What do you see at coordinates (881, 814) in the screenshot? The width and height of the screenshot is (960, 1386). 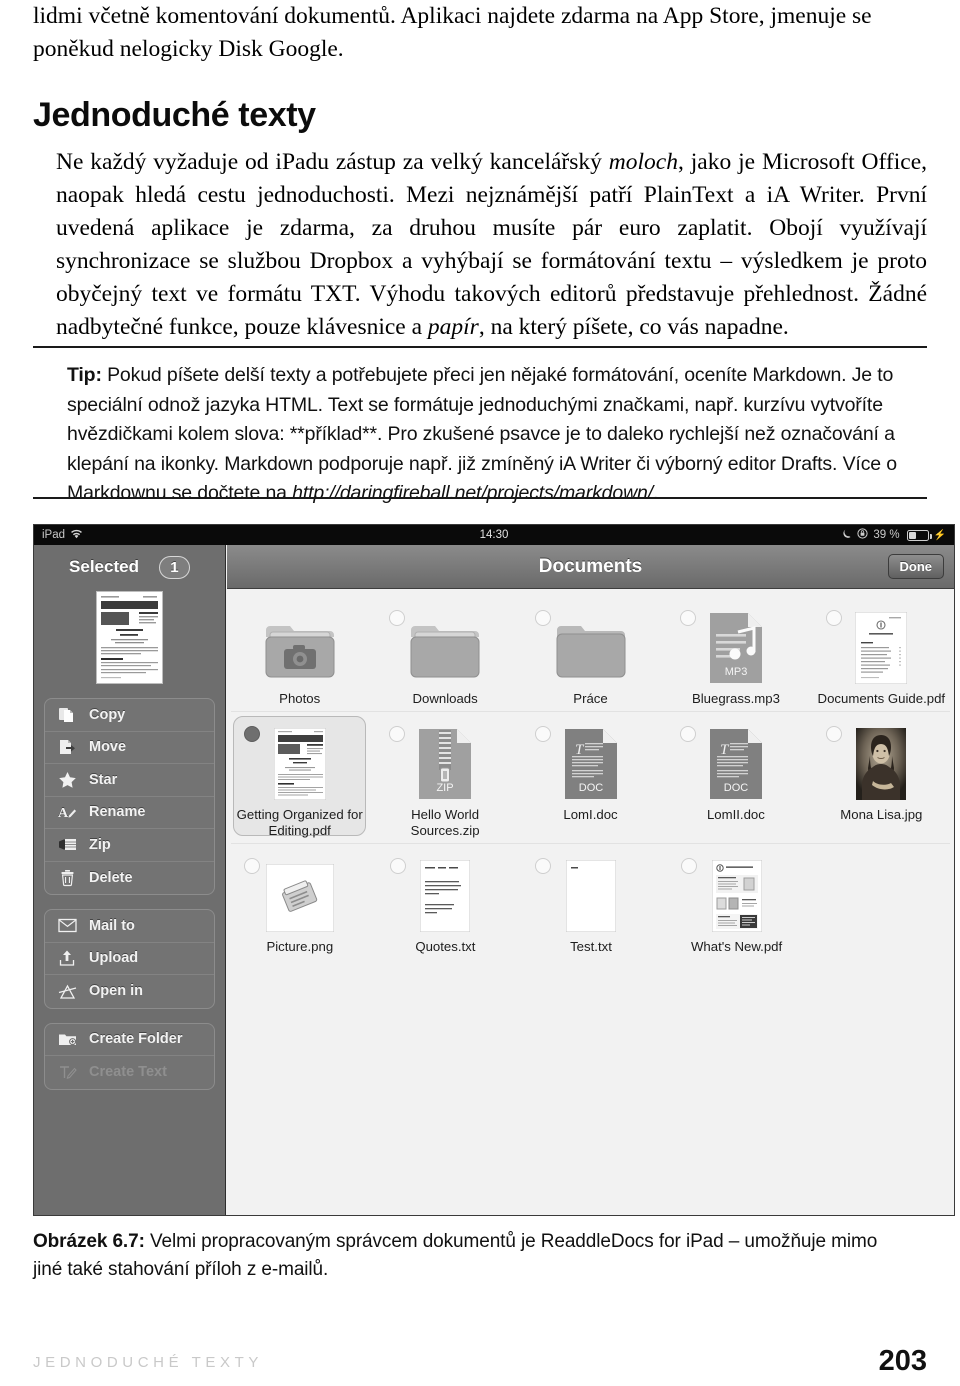 I see `file-label: Mona Lisa.jpg` at bounding box center [881, 814].